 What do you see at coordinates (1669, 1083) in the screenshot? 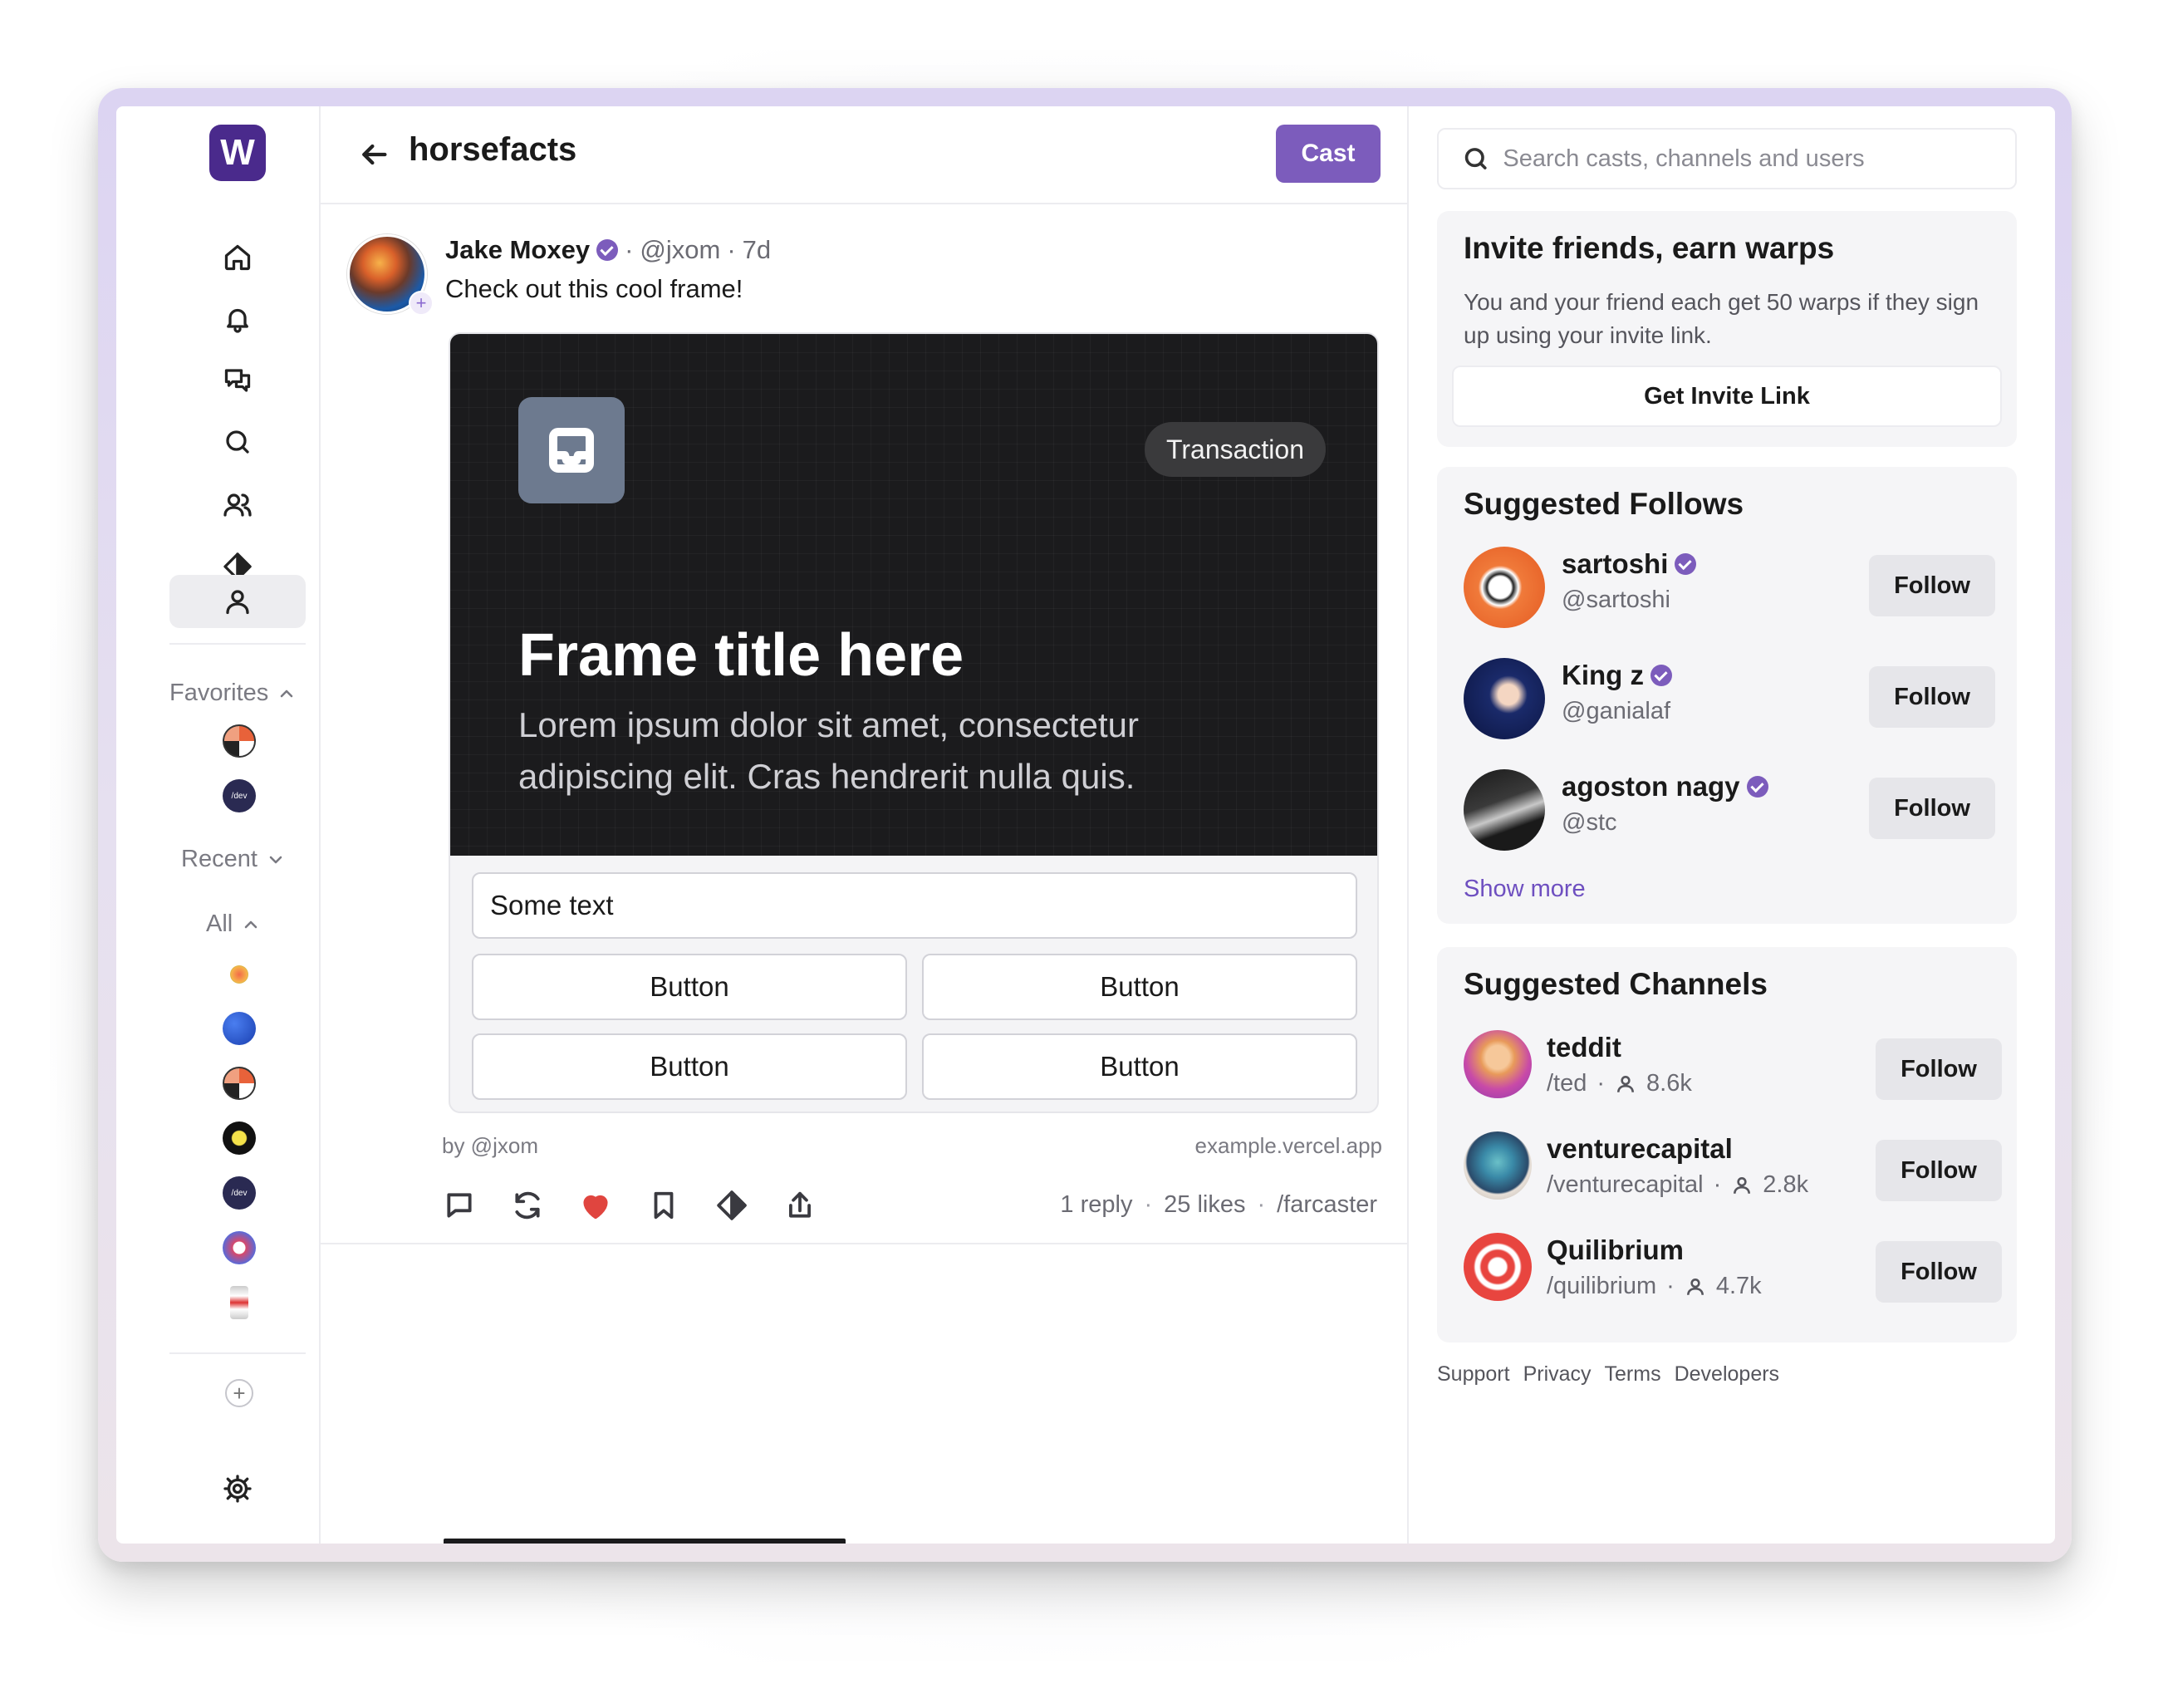
I see `member-count: 8.6k` at bounding box center [1669, 1083].